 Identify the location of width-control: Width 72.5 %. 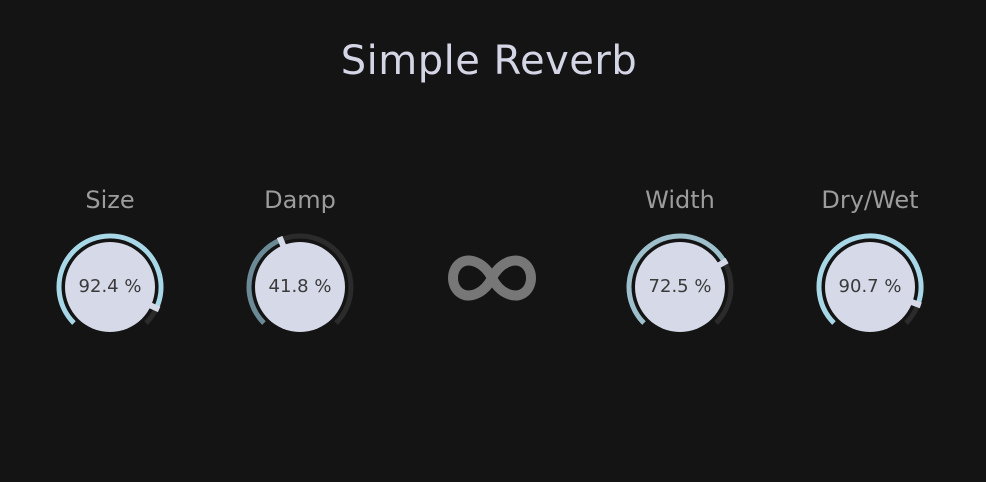
(680, 261).